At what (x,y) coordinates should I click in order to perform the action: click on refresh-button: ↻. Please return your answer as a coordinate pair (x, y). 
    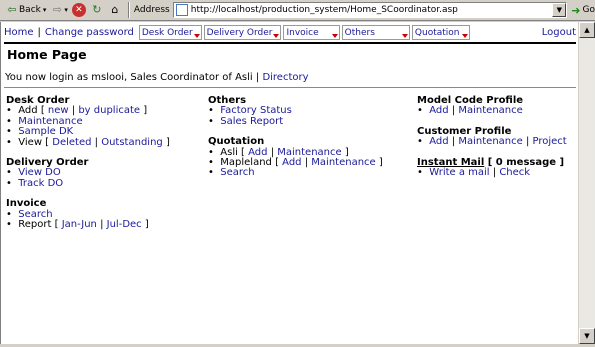
    Looking at the image, I should click on (97, 10).